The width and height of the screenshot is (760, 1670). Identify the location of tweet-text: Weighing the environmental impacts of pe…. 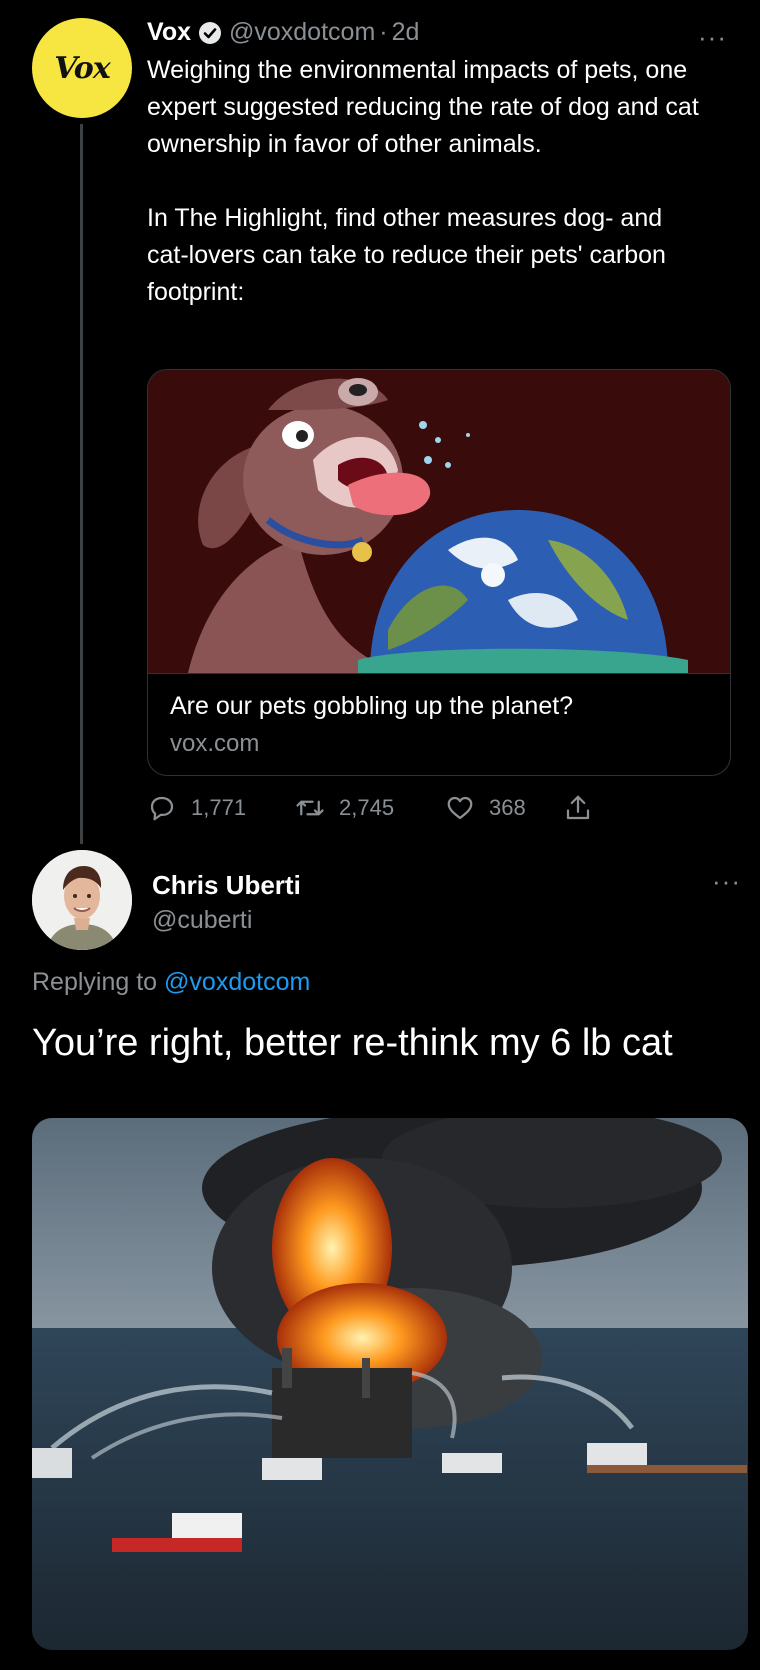
(427, 181).